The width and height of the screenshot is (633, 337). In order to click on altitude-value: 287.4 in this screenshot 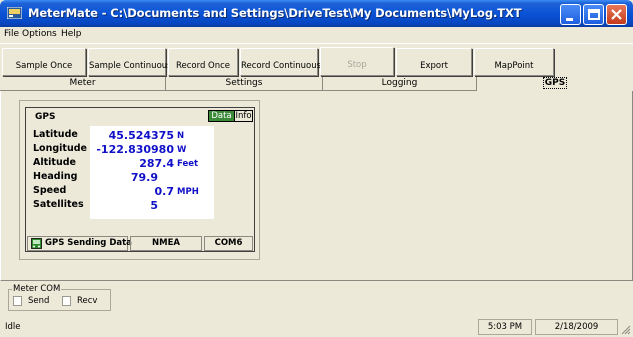, I will do `click(156, 163)`.